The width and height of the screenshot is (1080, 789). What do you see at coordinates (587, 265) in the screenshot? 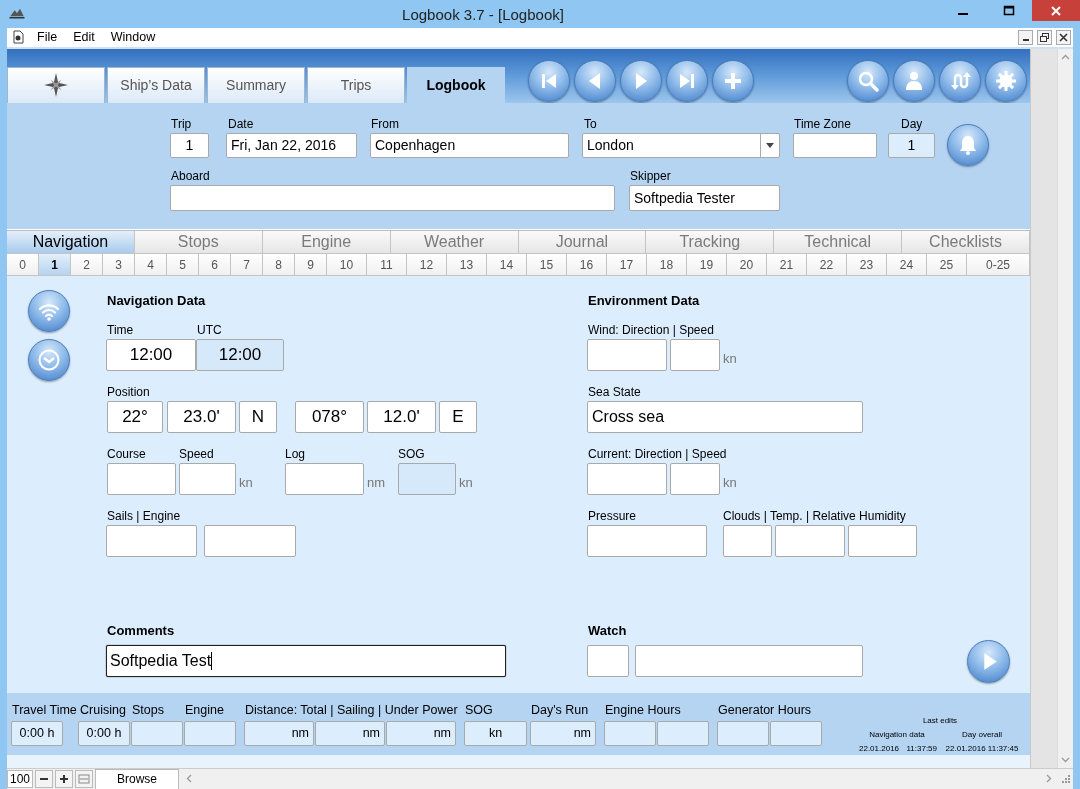
I see `day-tab: 16` at bounding box center [587, 265].